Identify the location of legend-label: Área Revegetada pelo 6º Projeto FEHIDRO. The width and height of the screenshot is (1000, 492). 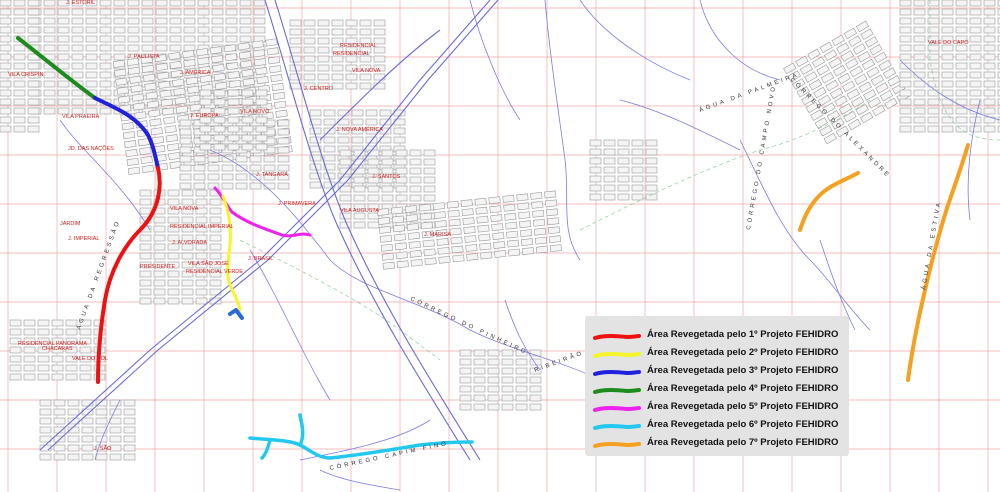
(743, 424).